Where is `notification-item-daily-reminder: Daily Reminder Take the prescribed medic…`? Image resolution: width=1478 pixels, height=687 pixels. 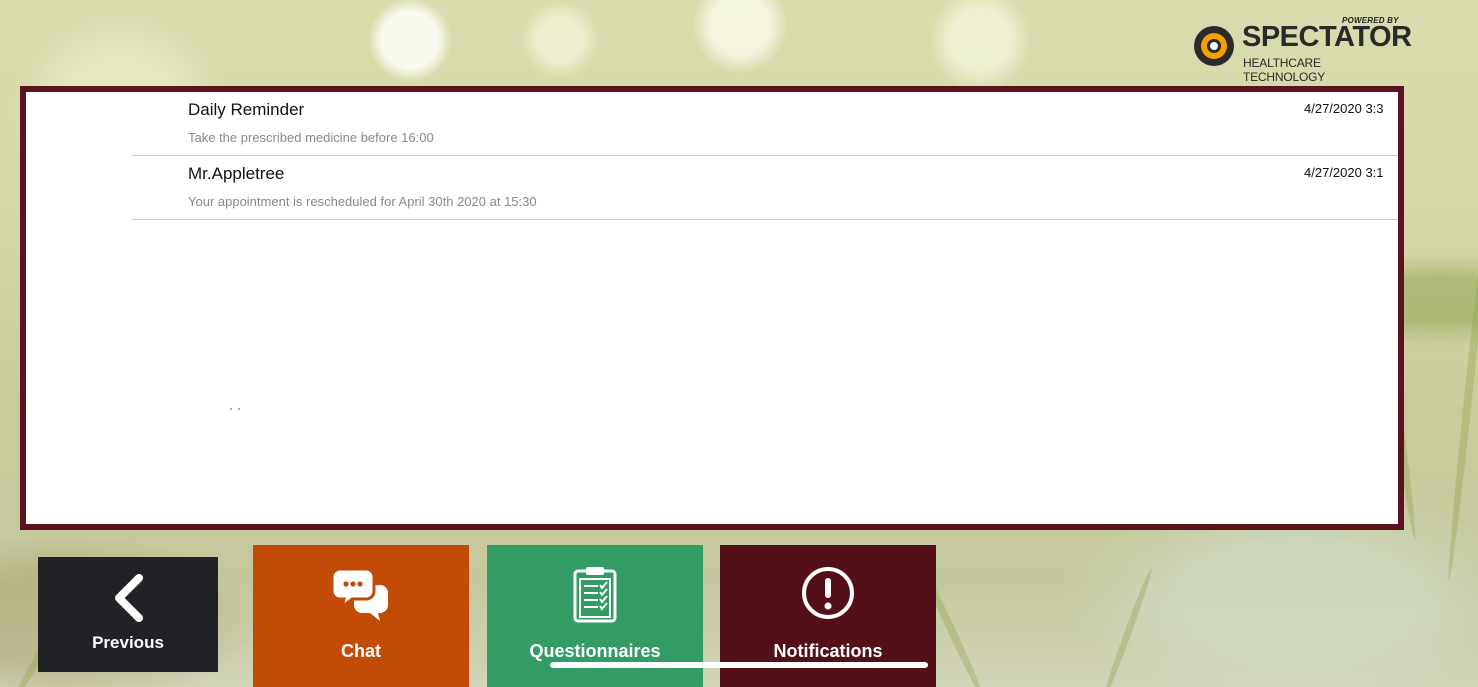 notification-item-daily-reminder: Daily Reminder Take the prescribed medic… is located at coordinates (765, 124).